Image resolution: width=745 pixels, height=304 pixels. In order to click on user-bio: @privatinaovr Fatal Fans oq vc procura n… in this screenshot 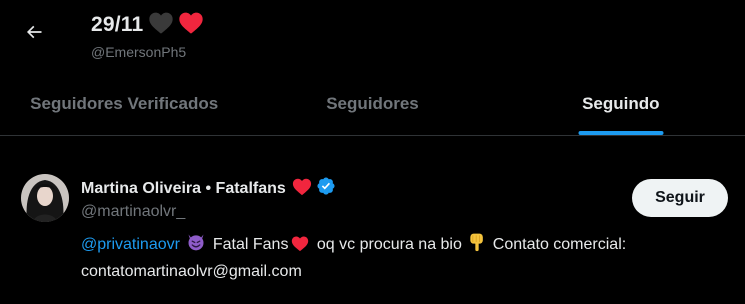, I will do `click(406, 258)`.